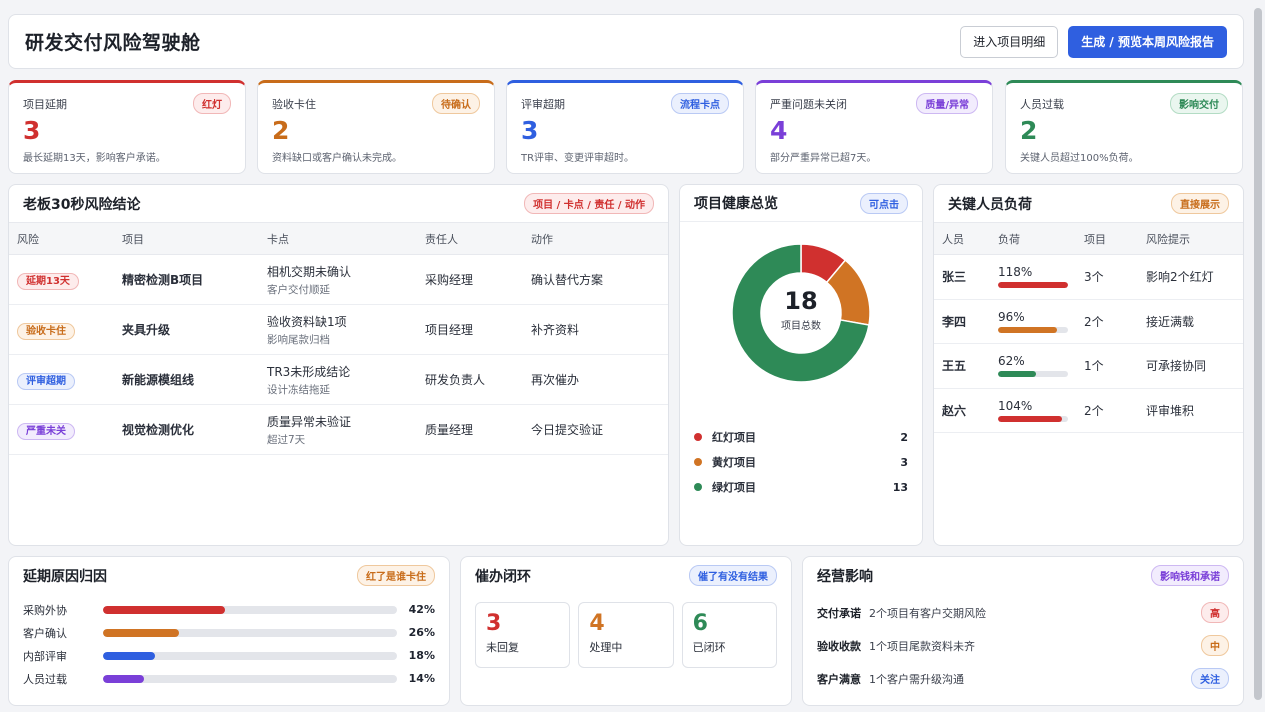 This screenshot has height=712, width=1265. What do you see at coordinates (589, 203) in the screenshot?
I see `panel-badge: 项目 / 卡点 / 责任 / 动作` at bounding box center [589, 203].